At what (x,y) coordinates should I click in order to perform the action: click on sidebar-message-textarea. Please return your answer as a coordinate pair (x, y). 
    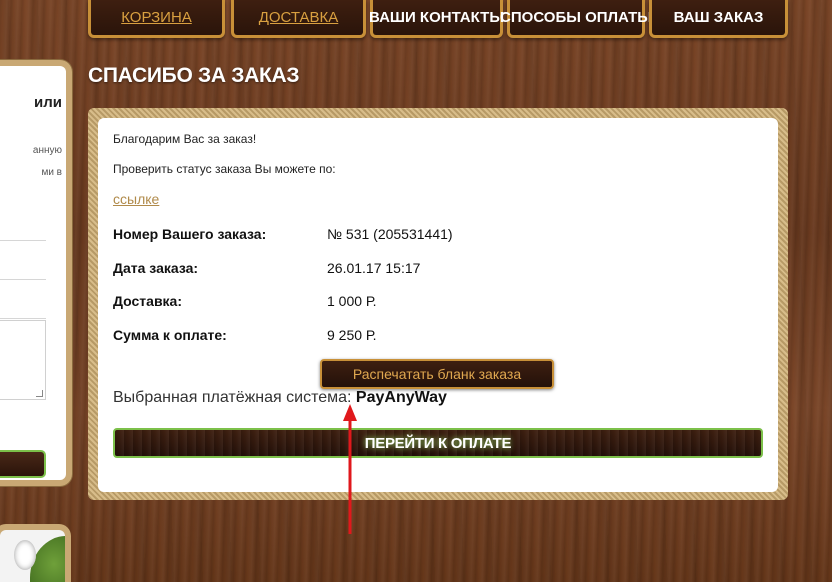
    Looking at the image, I should click on (23, 360).